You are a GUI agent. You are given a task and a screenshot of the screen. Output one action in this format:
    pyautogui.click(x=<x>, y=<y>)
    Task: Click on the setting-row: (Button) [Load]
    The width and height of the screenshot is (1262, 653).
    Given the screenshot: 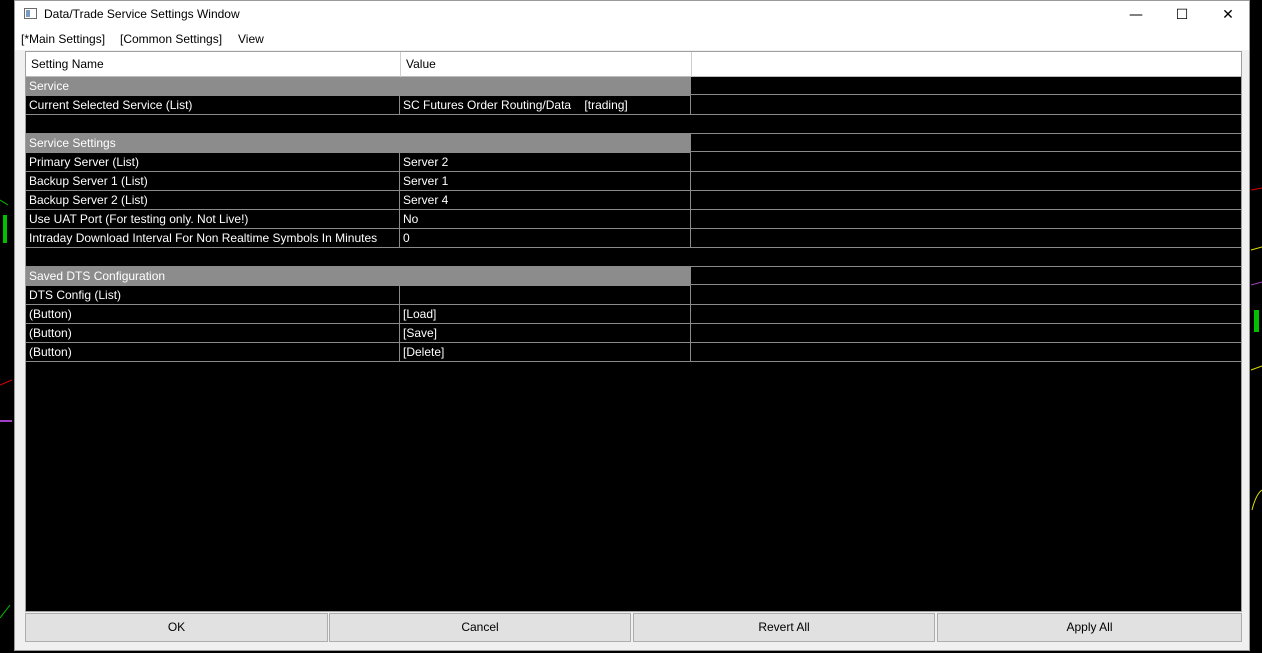 What is the action you would take?
    pyautogui.click(x=633, y=314)
    